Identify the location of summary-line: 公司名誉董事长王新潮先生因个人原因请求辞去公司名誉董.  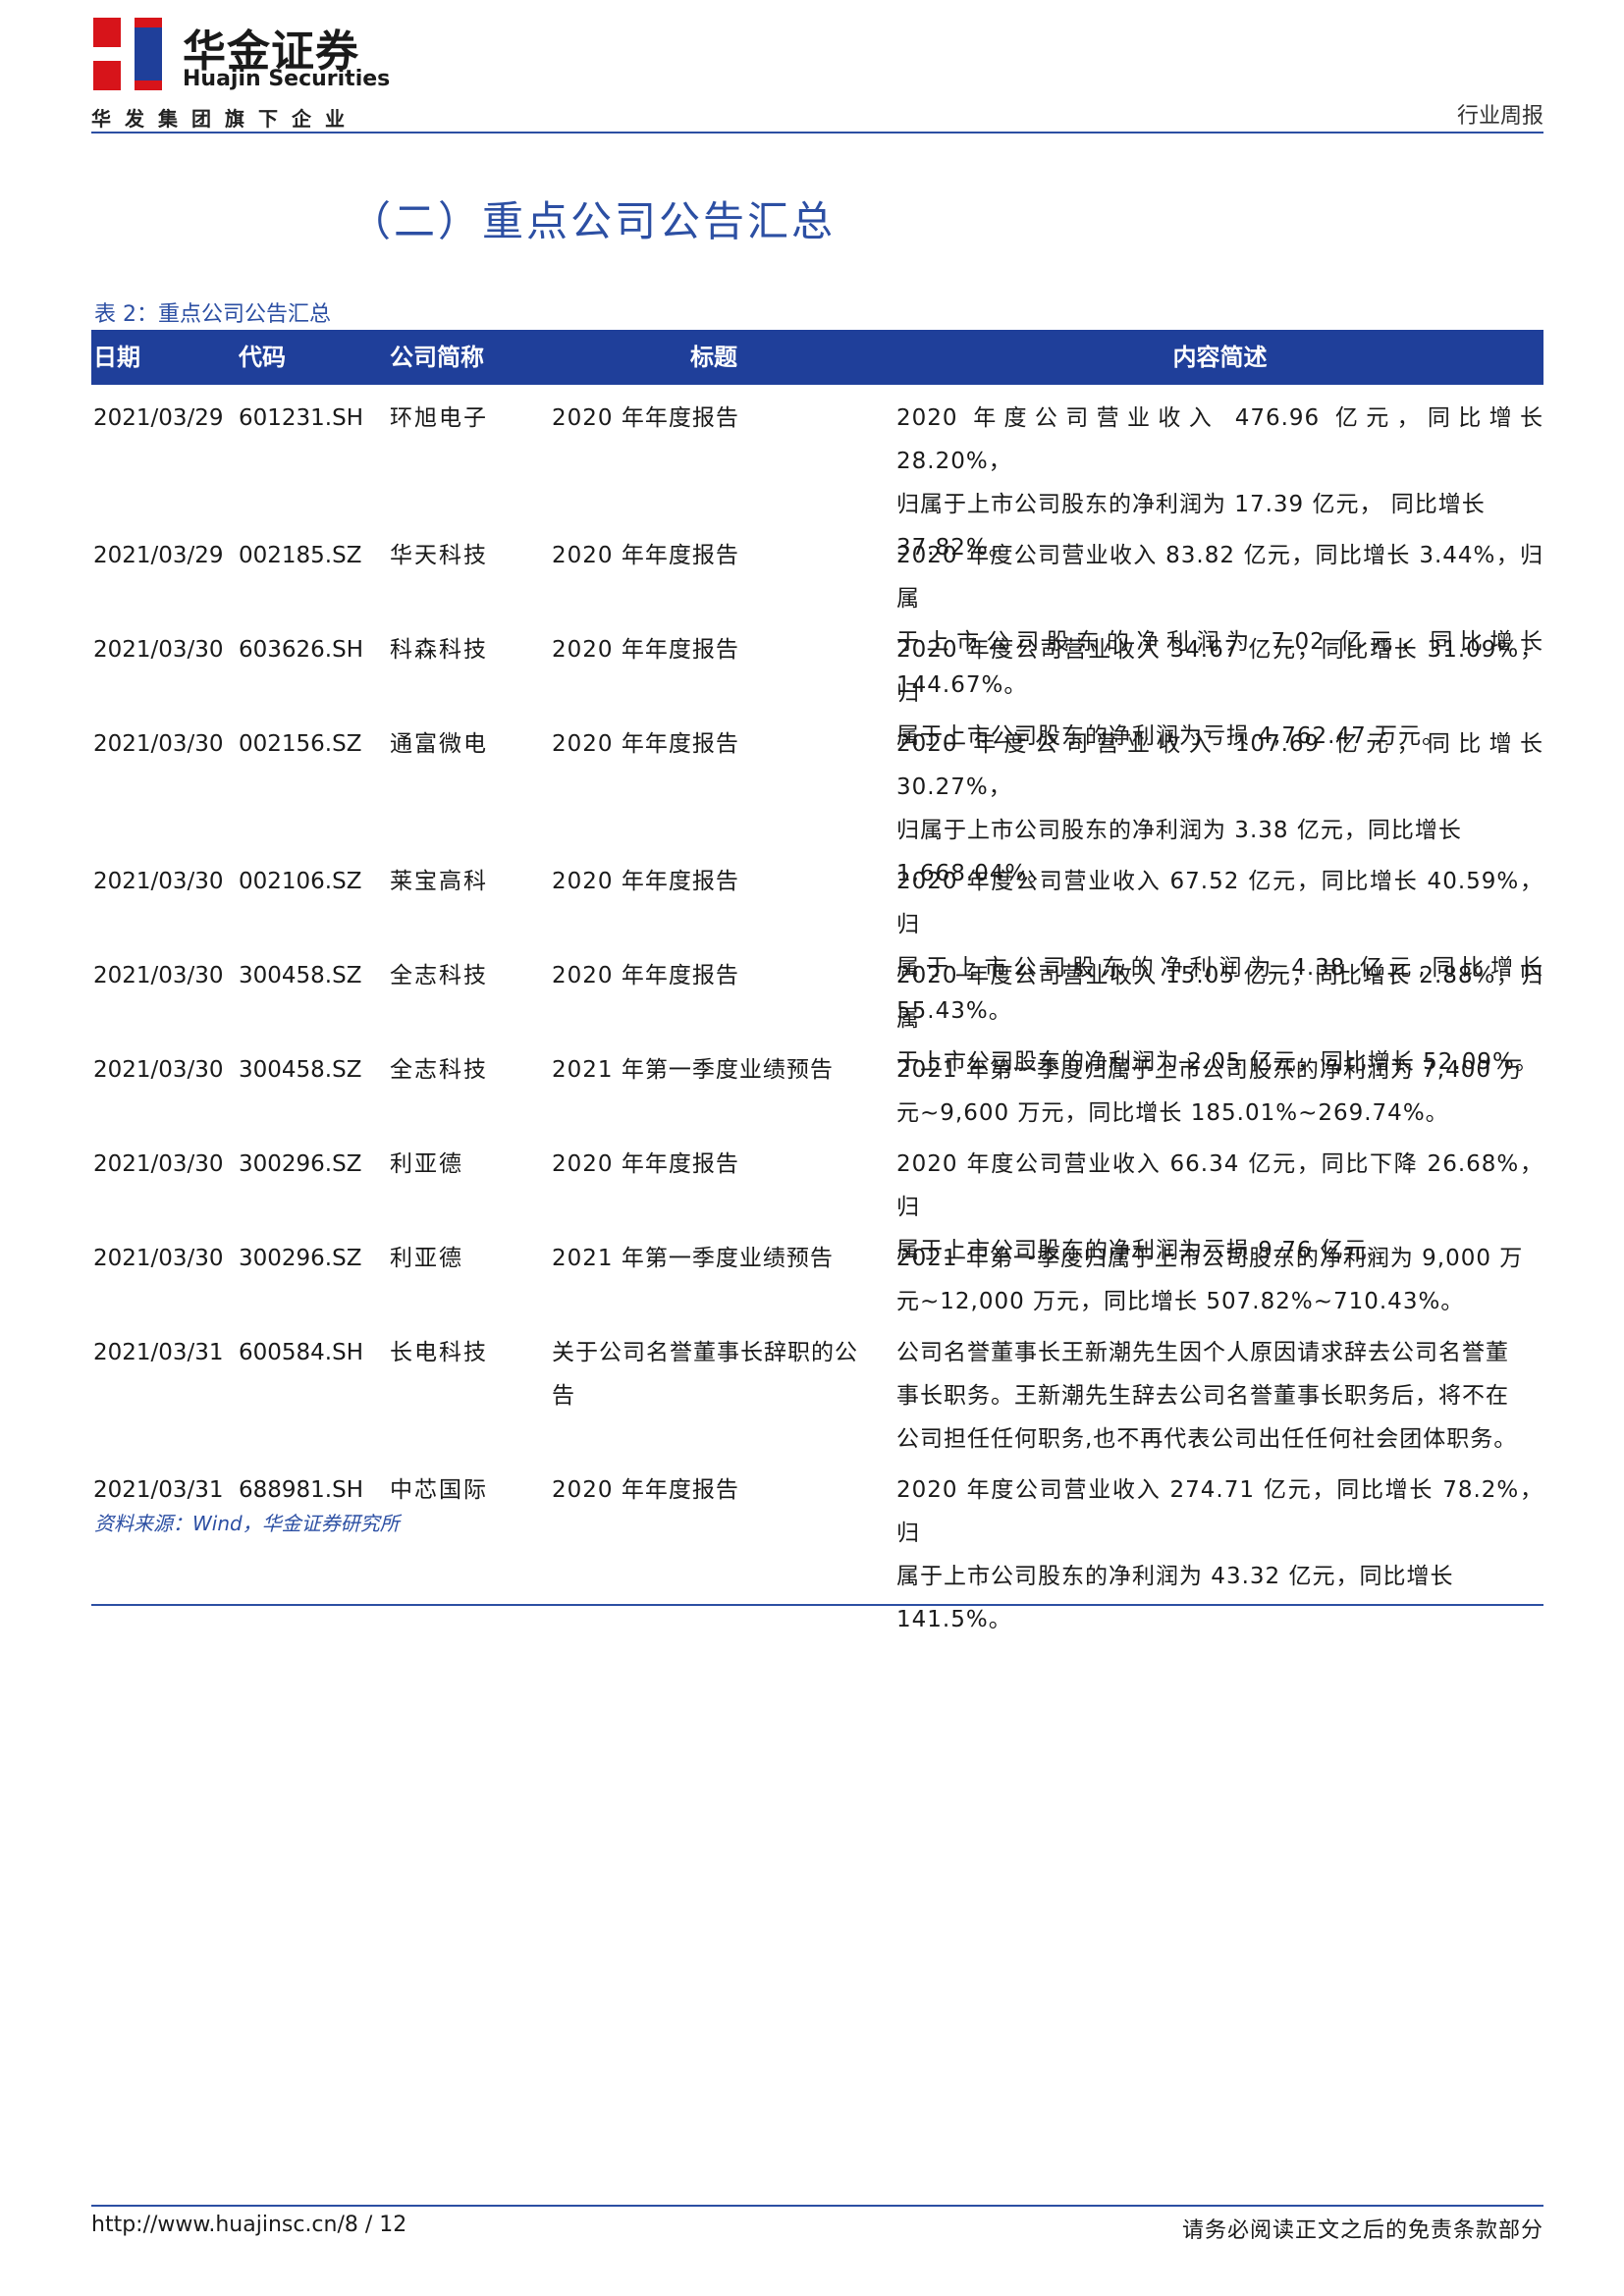
(1202, 1352).